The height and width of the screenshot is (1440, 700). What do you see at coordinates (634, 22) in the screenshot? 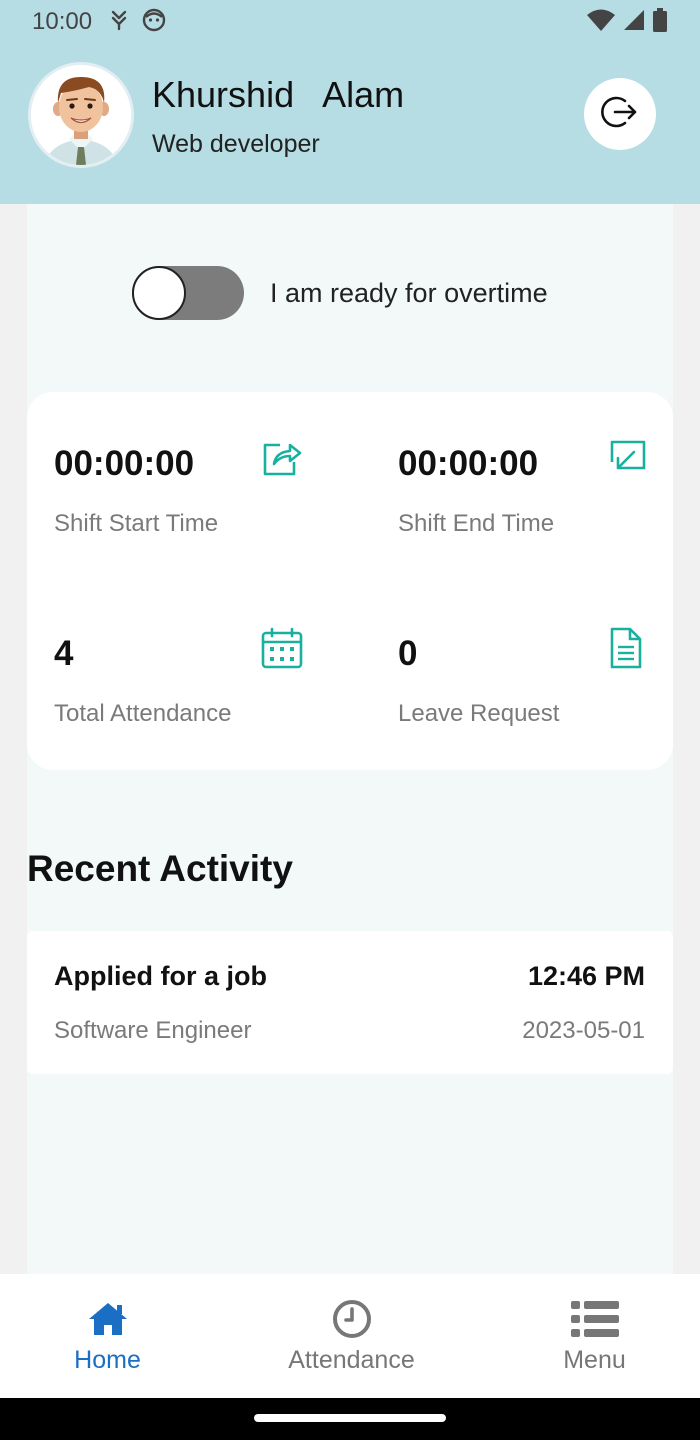
I see `signal-icon` at bounding box center [634, 22].